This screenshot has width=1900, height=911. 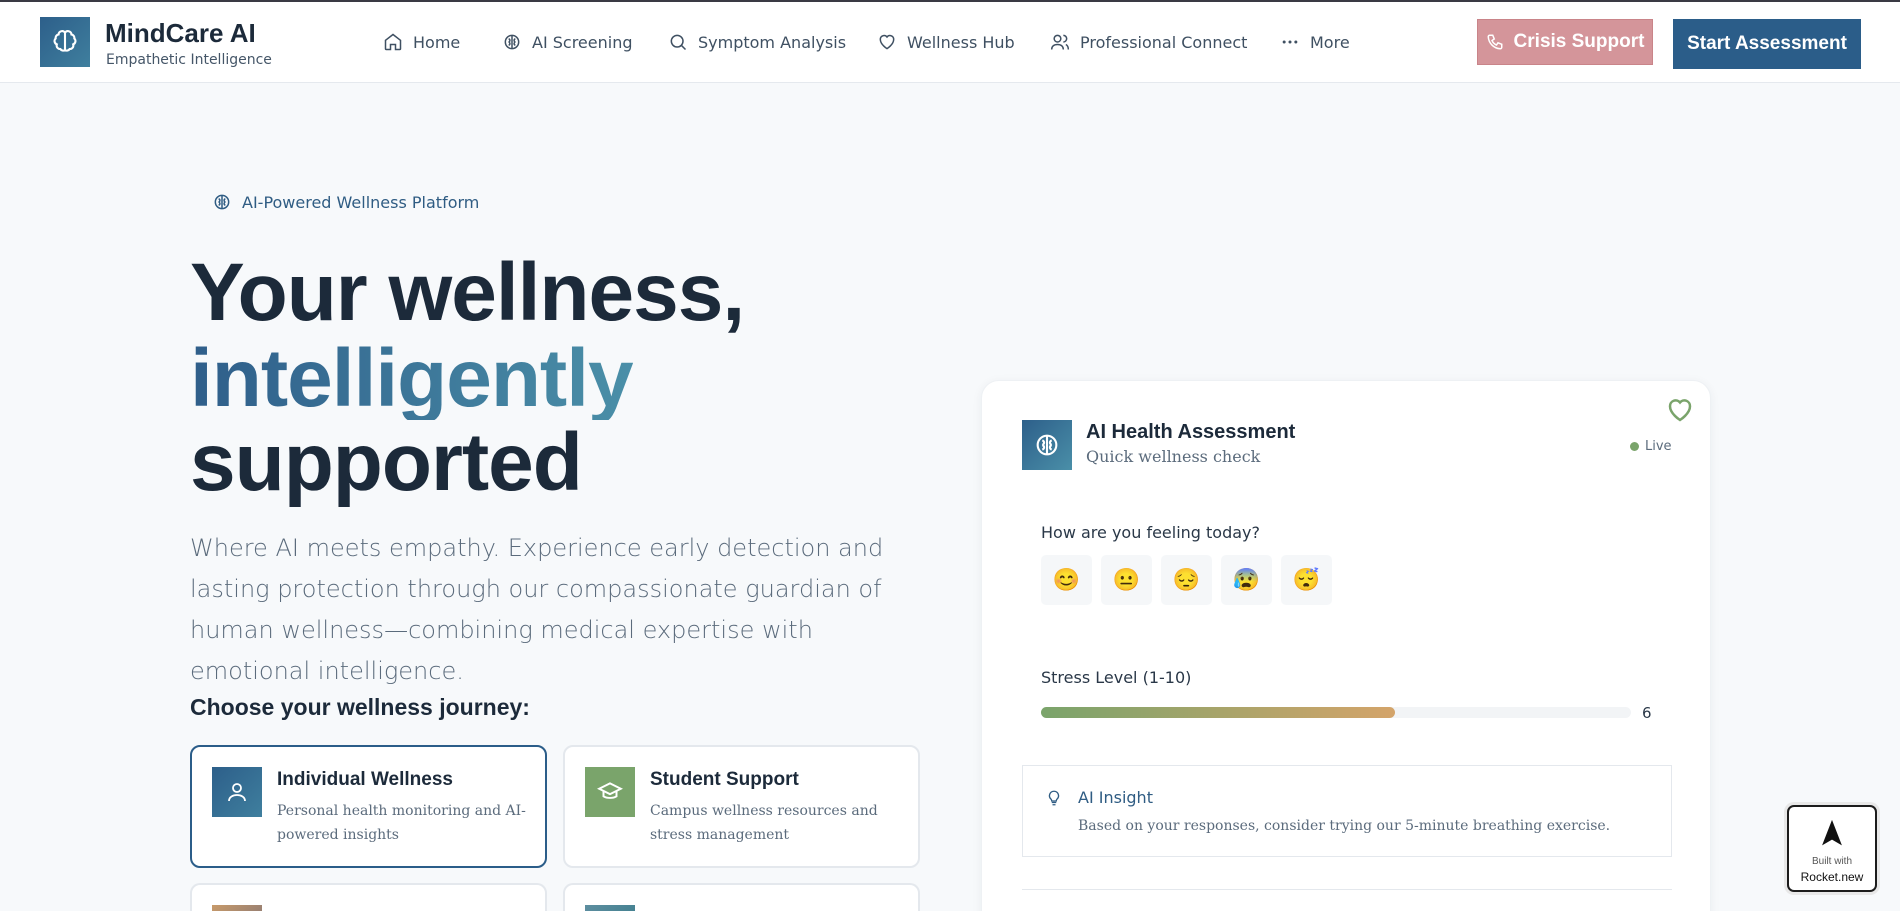 I want to click on more-icon, so click(x=1290, y=42).